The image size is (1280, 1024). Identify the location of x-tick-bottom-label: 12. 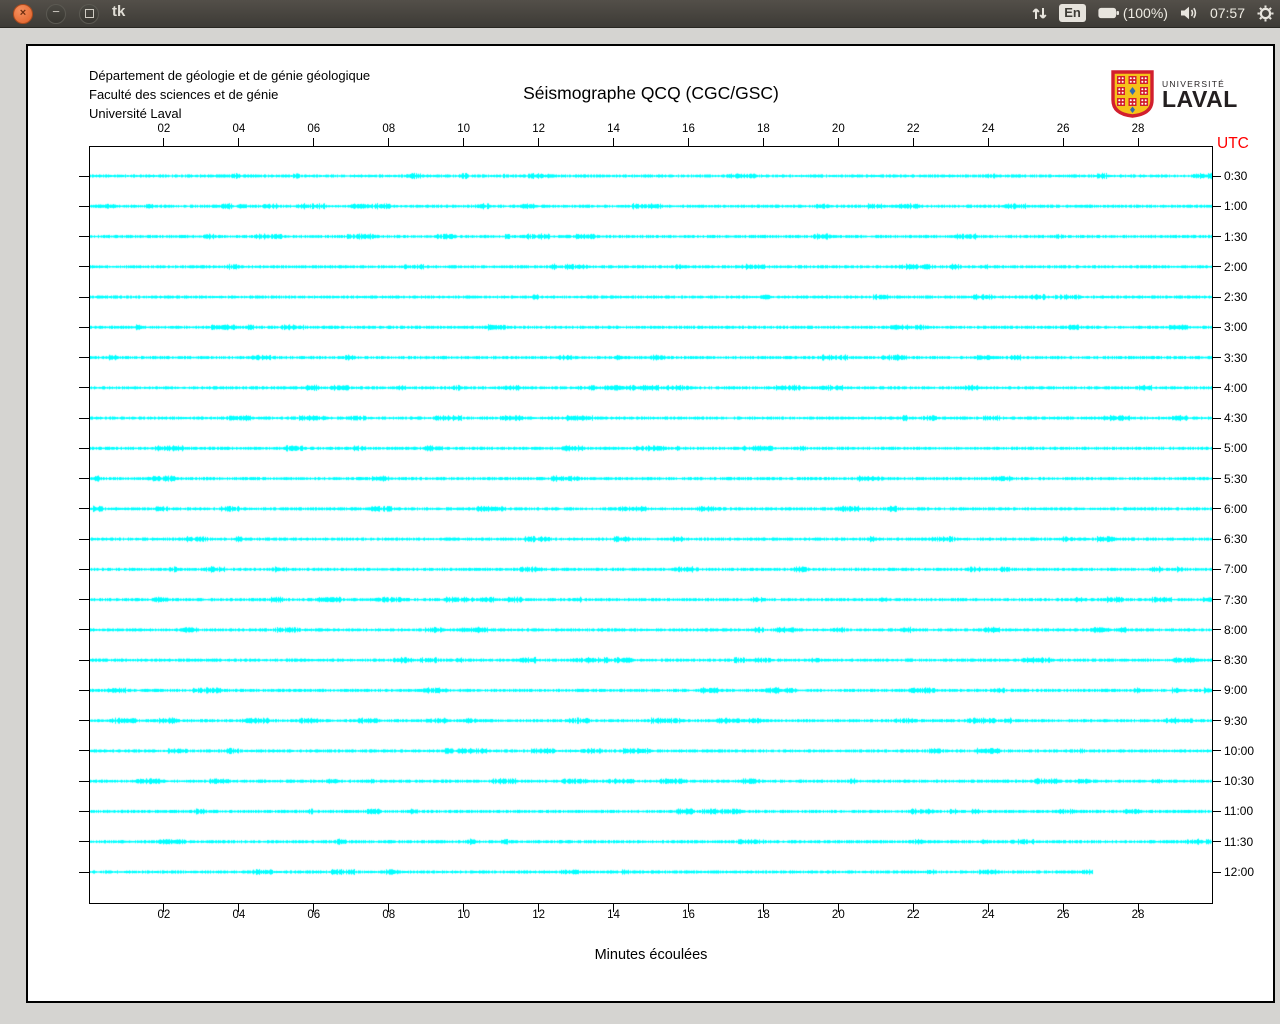
(538, 915).